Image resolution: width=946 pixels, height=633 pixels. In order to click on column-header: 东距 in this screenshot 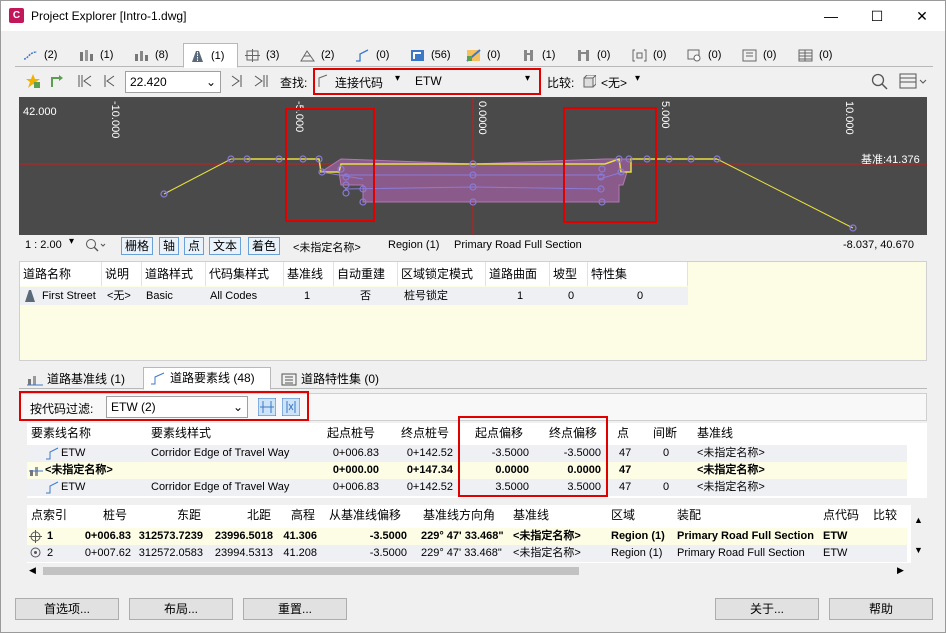, I will do `click(189, 515)`.